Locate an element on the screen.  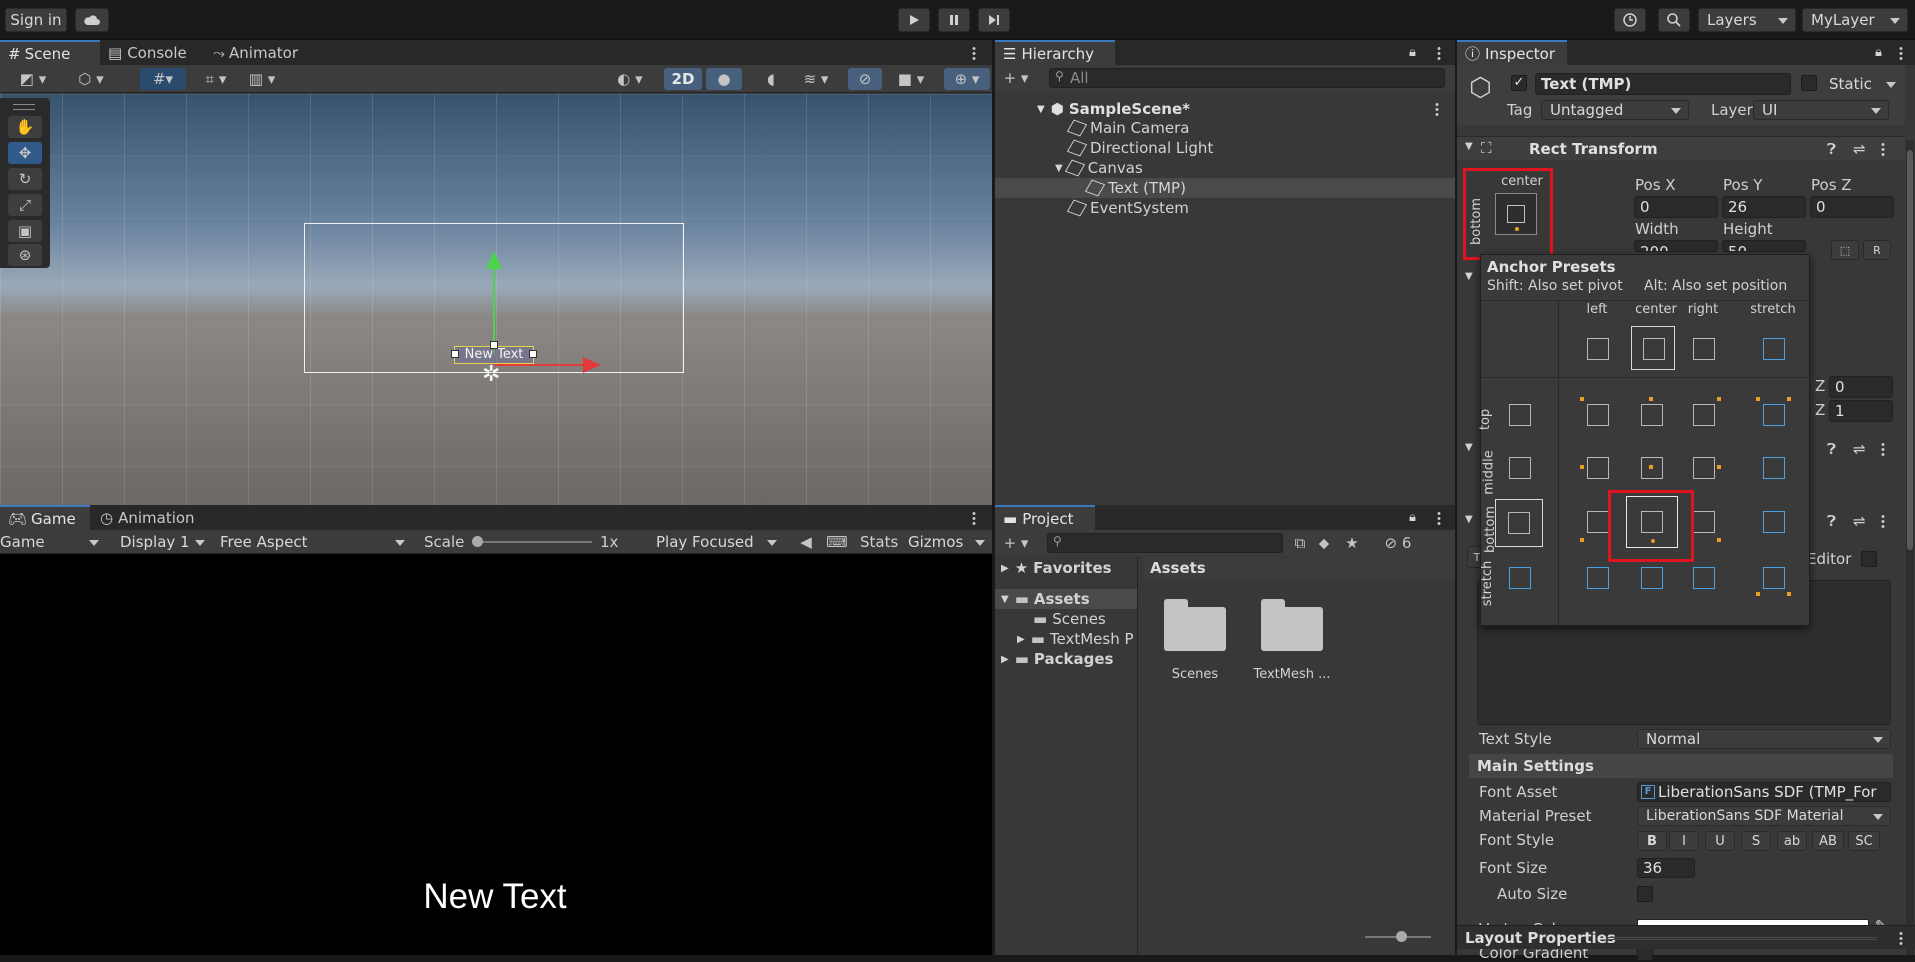
game-menu-icon is located at coordinates (974, 518).